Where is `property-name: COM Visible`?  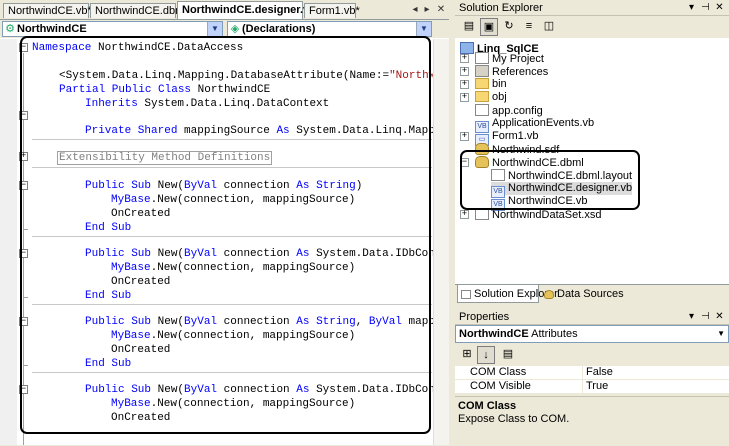 property-name: COM Visible is located at coordinates (526, 386).